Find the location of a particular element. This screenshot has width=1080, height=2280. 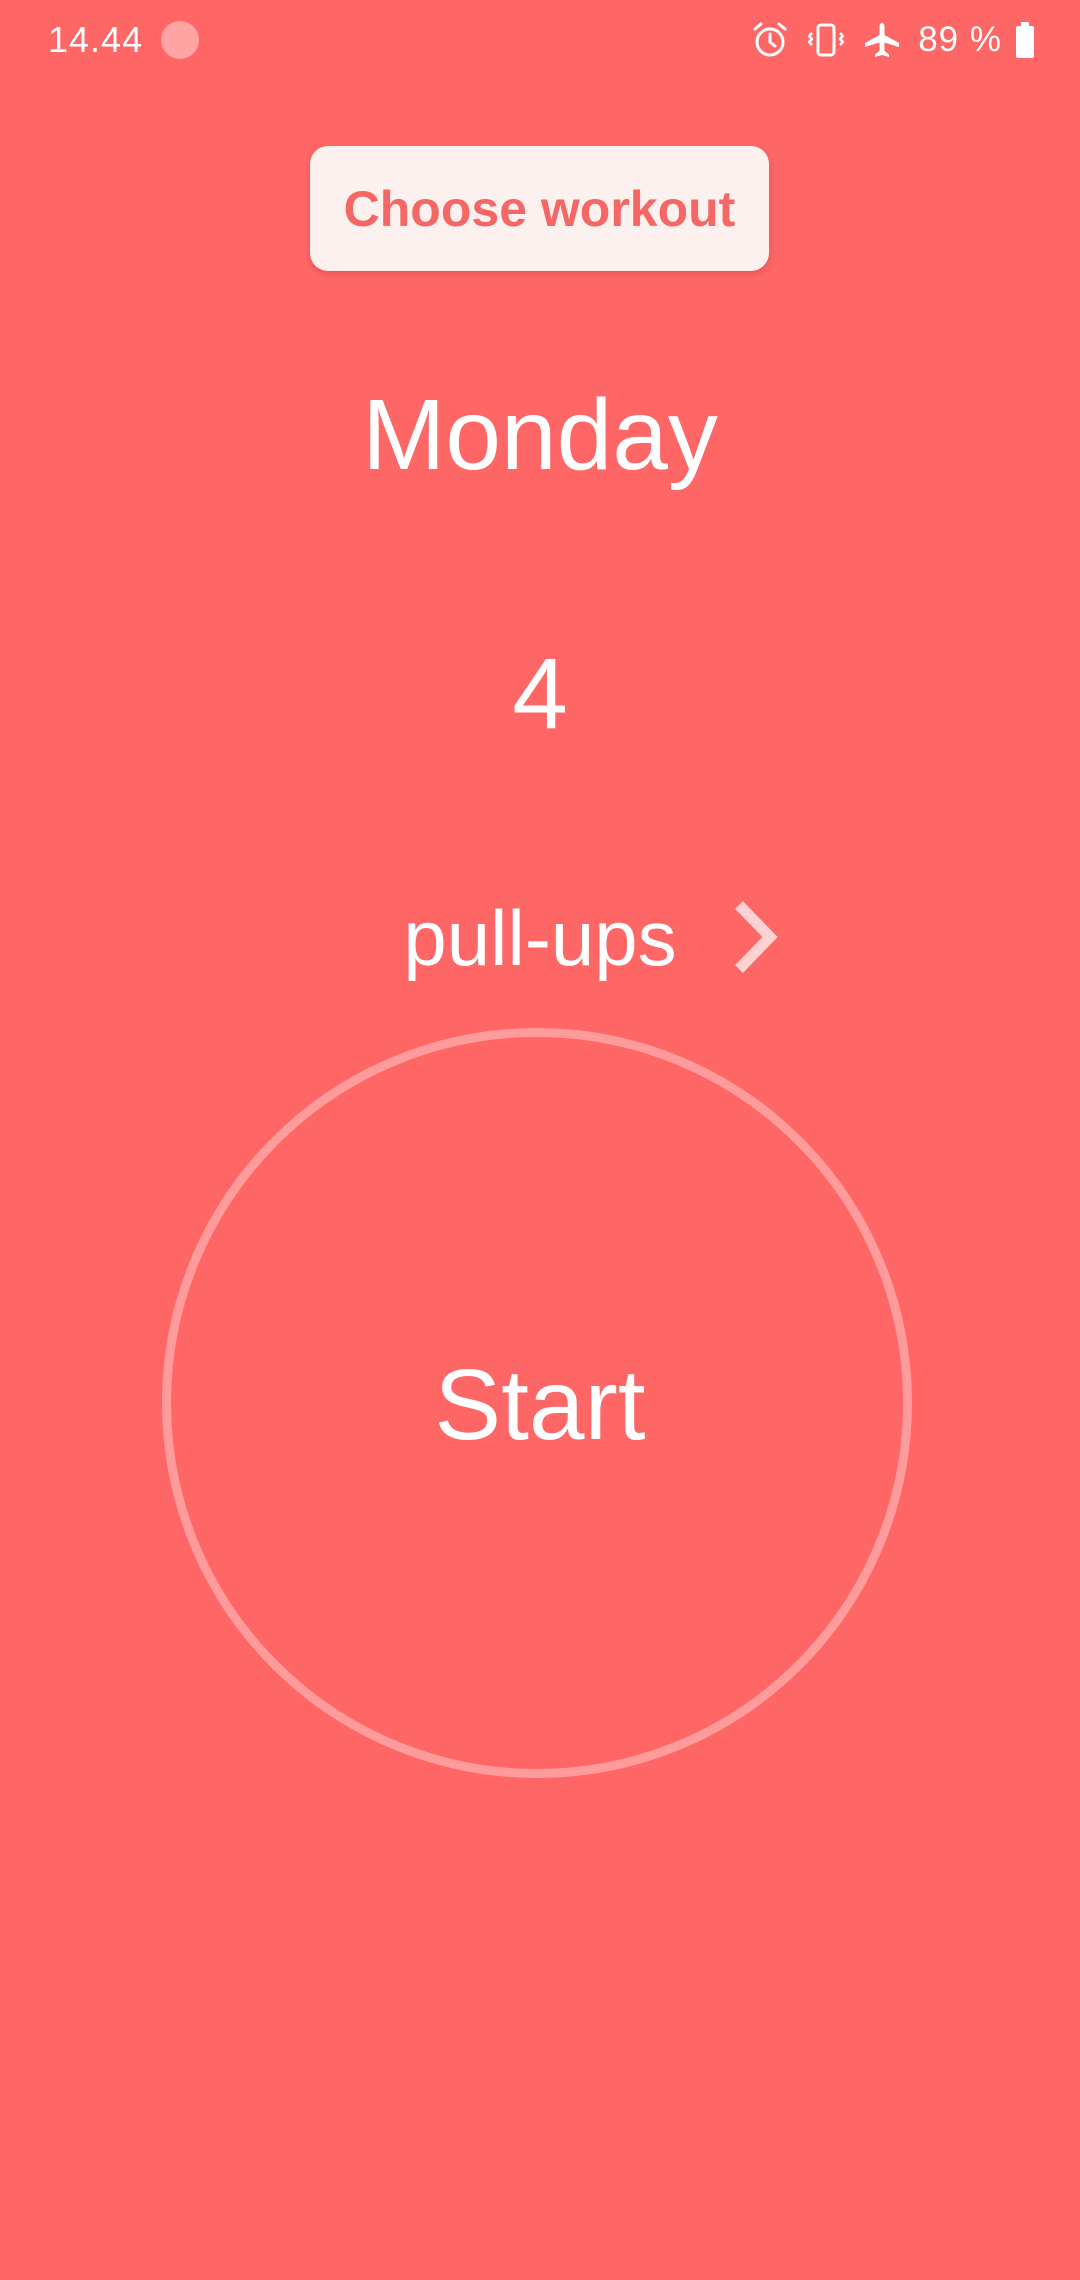

status-bar: 14.44 89 % is located at coordinates (540, 40).